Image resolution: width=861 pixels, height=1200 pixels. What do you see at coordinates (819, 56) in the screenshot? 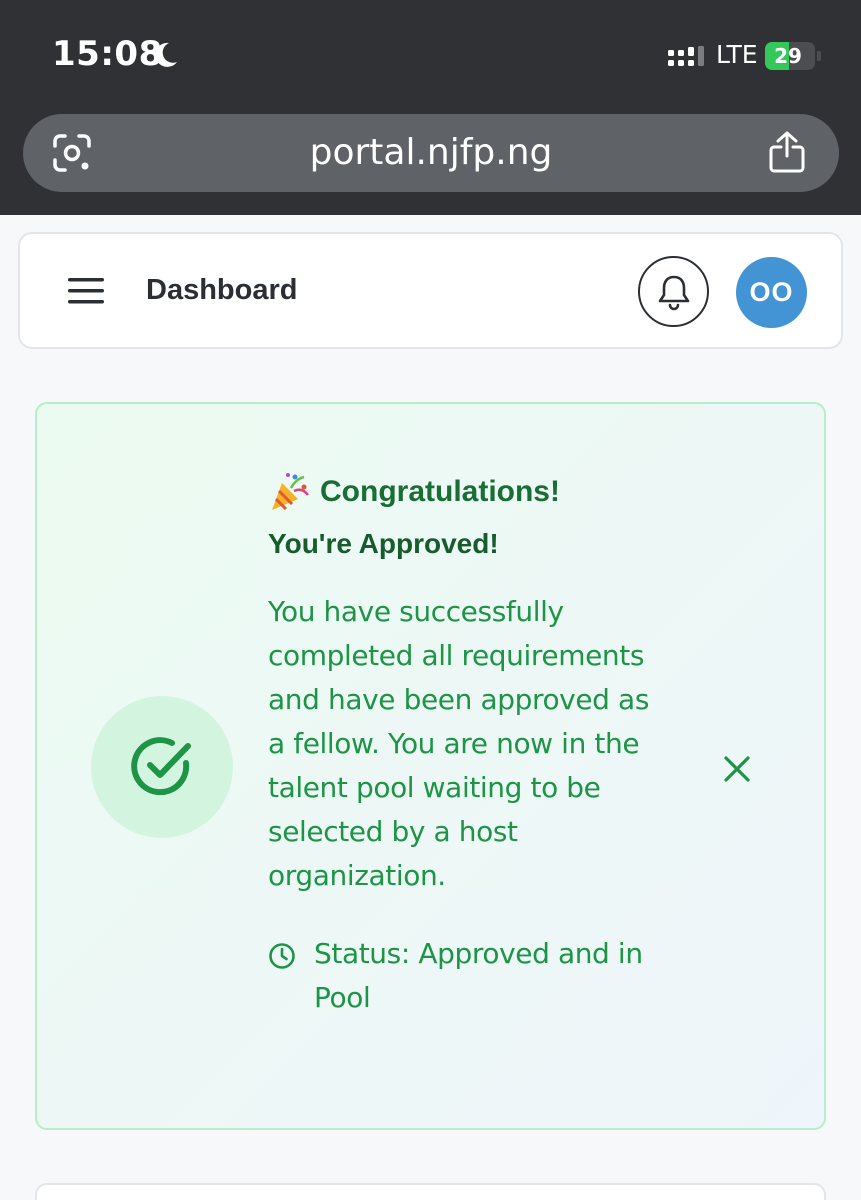
I see `battery-cap` at bounding box center [819, 56].